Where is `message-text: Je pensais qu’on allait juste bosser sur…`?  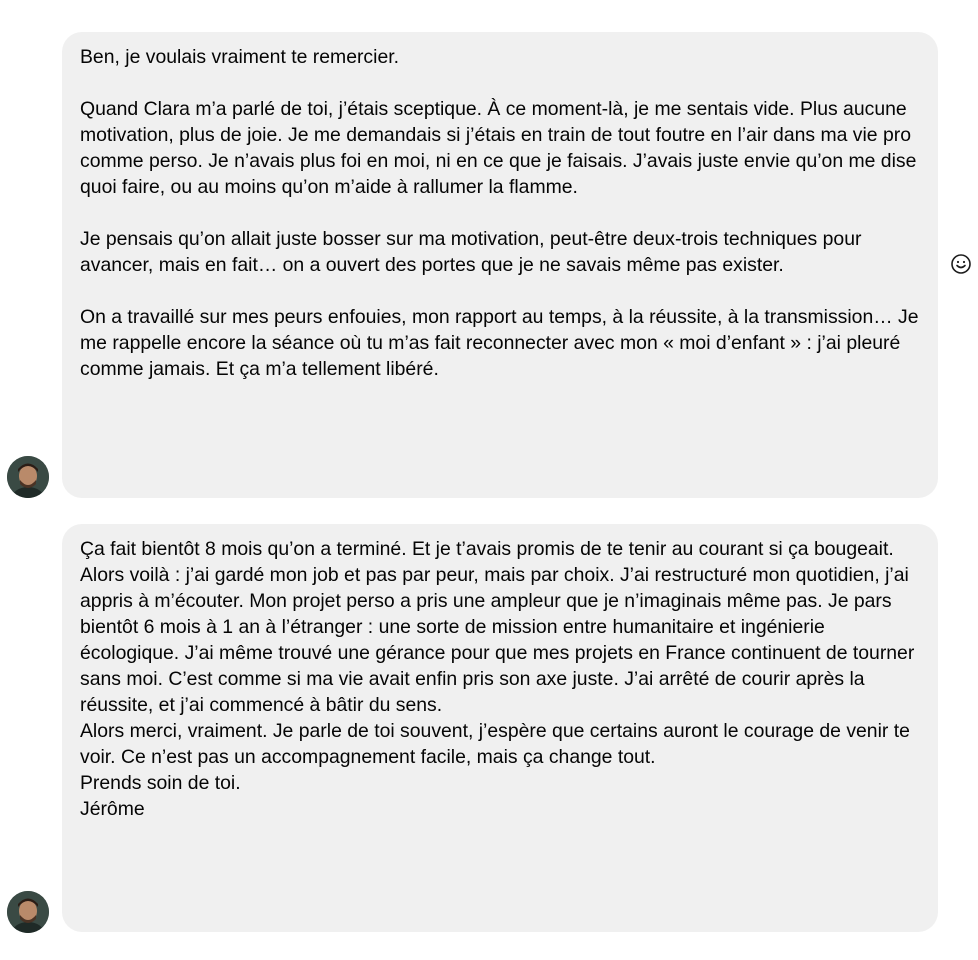 message-text: Je pensais qu’on allait juste bosser sur… is located at coordinates (471, 252).